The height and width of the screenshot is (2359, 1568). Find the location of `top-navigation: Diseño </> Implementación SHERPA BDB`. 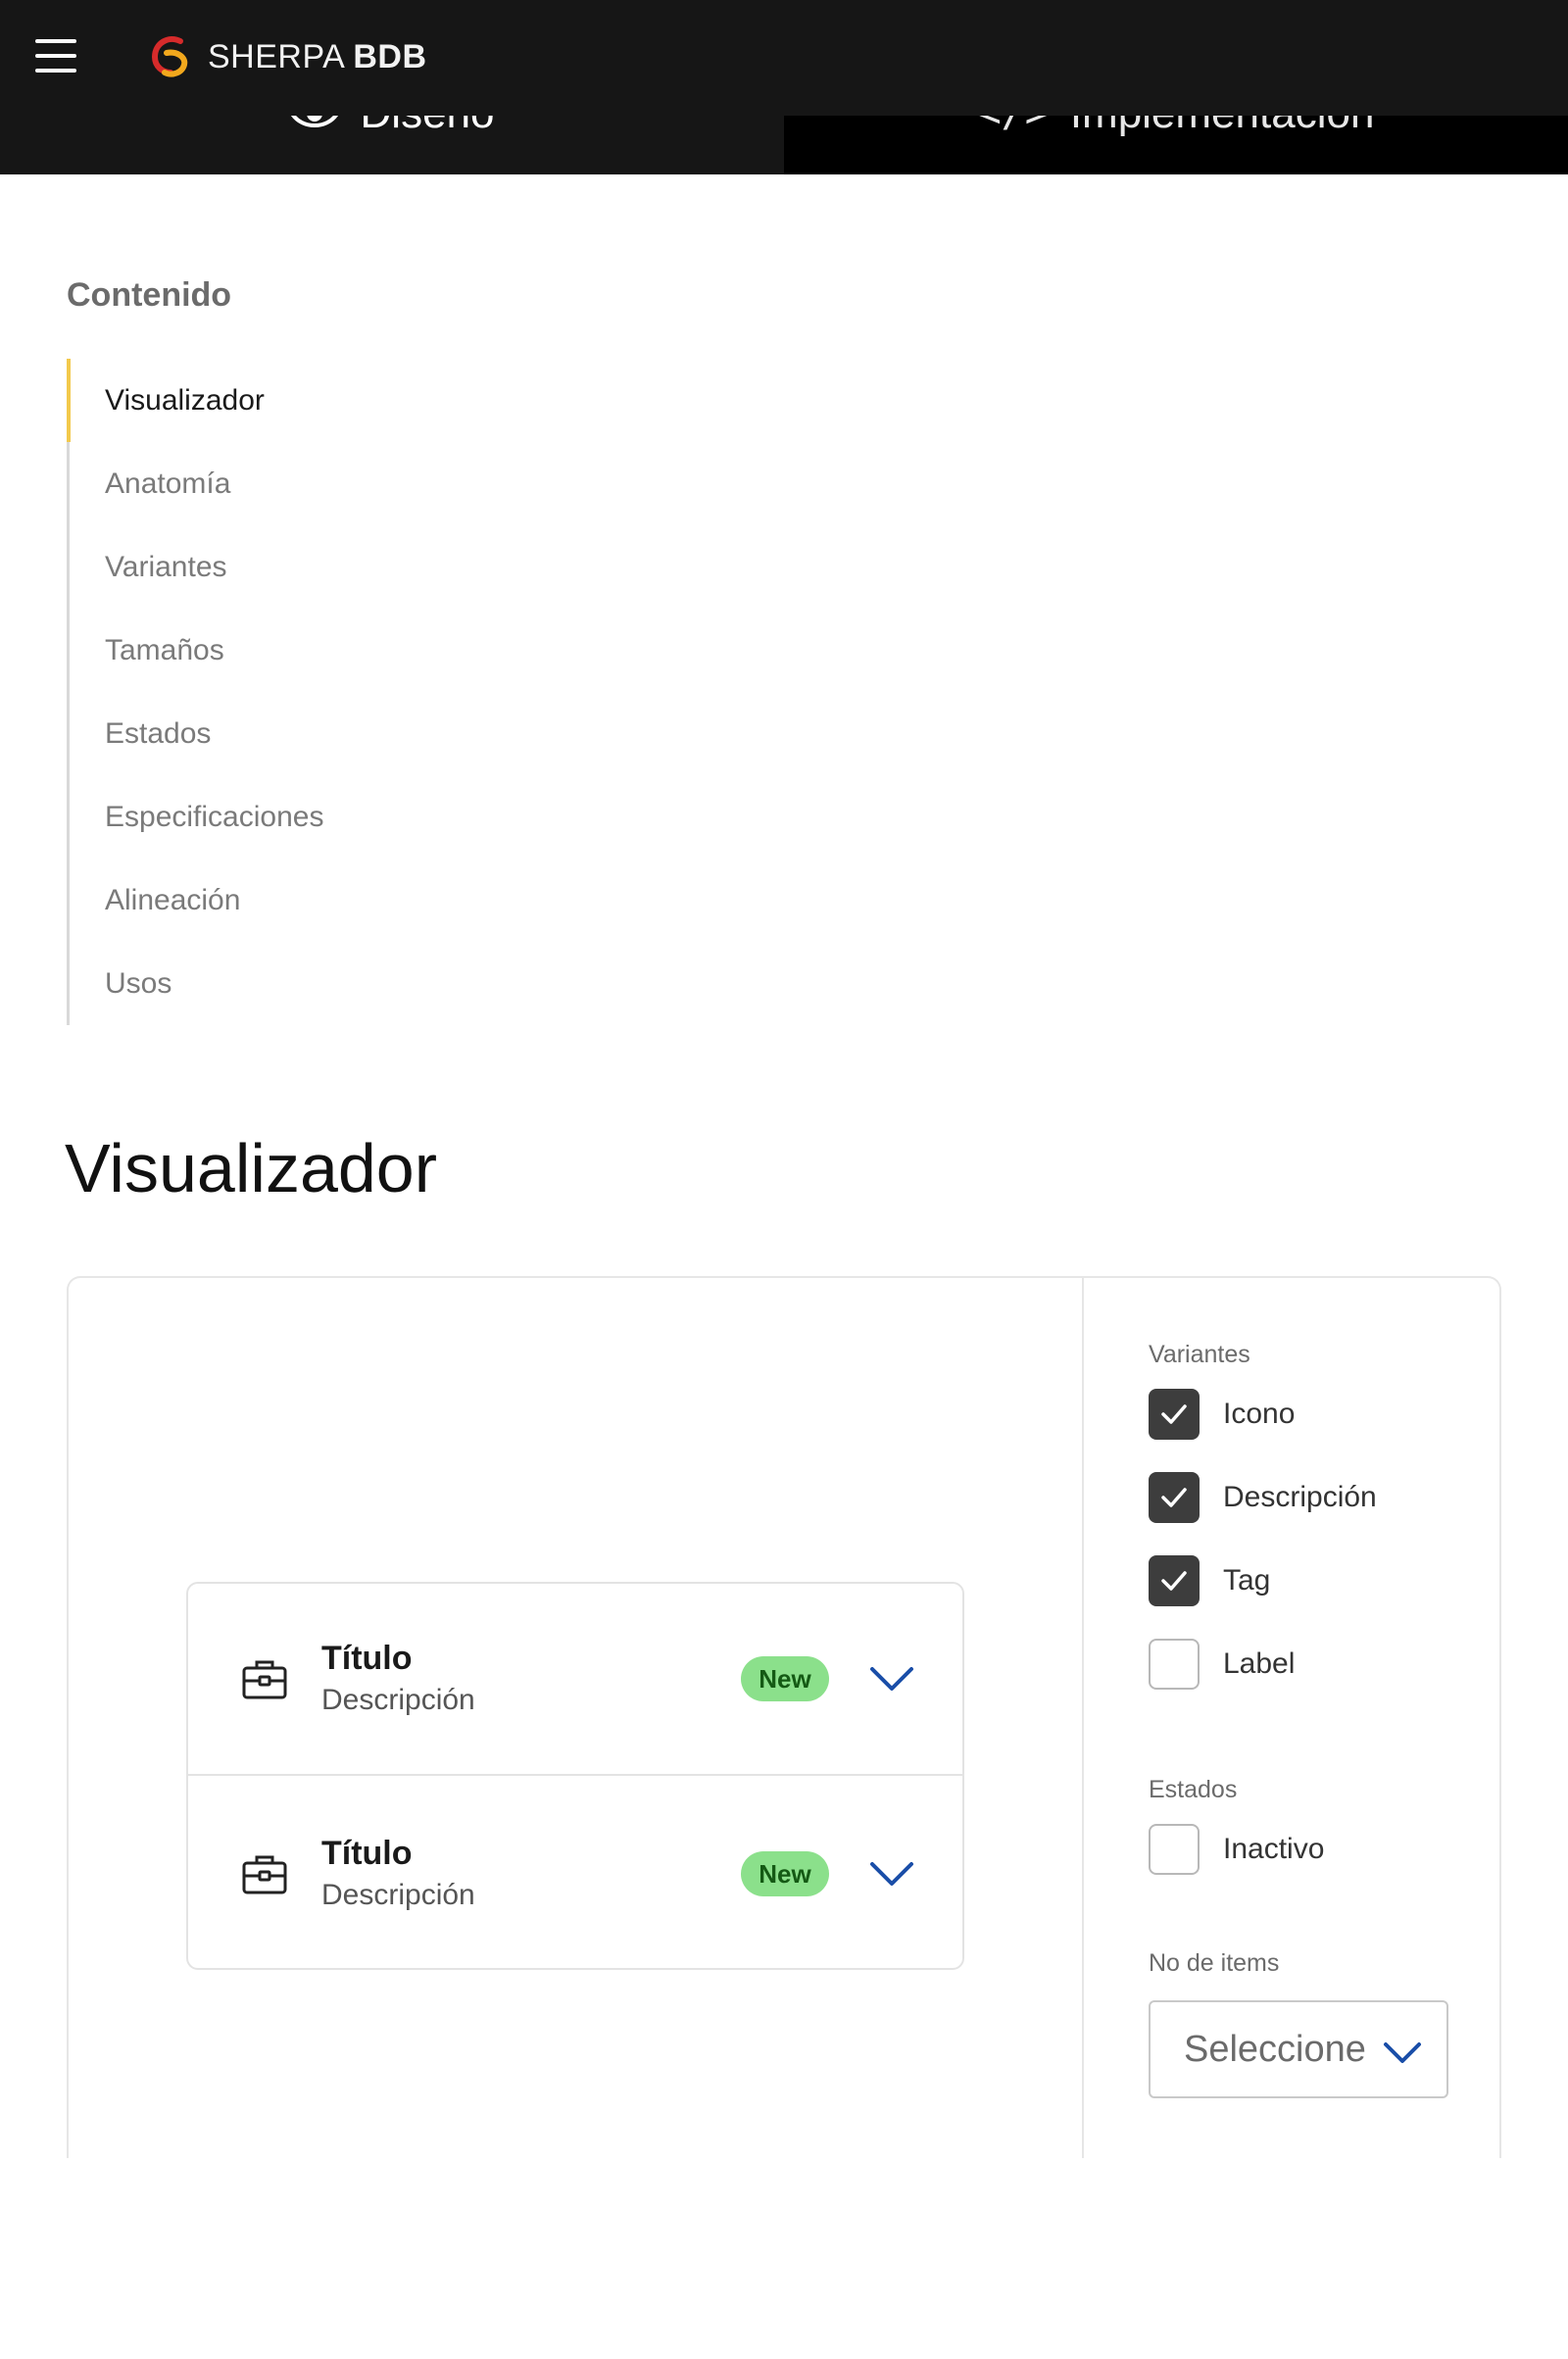

top-navigation: Diseño </> Implementación SHERPA BDB is located at coordinates (784, 87).